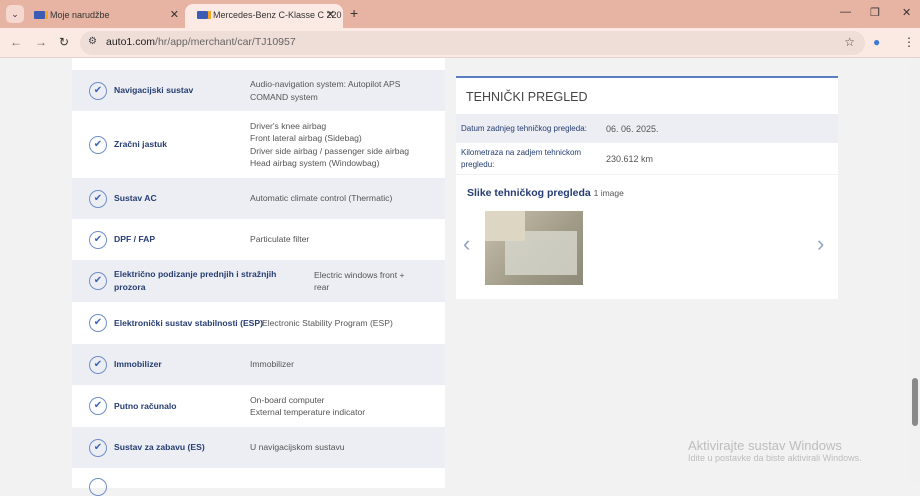  What do you see at coordinates (906, 12) in the screenshot?
I see `close-window-icon: ✕` at bounding box center [906, 12].